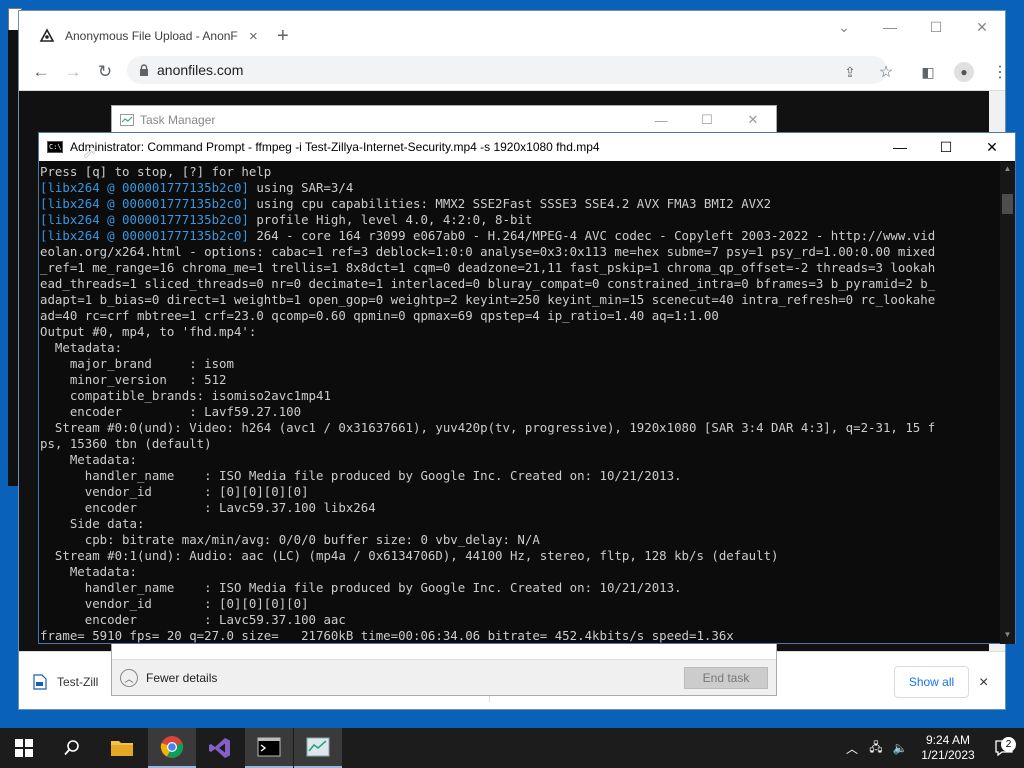 This screenshot has width=1024, height=768. Describe the element at coordinates (519, 508) in the screenshot. I see `console-line: encoder : Lavc59.37.100 libx264` at that location.